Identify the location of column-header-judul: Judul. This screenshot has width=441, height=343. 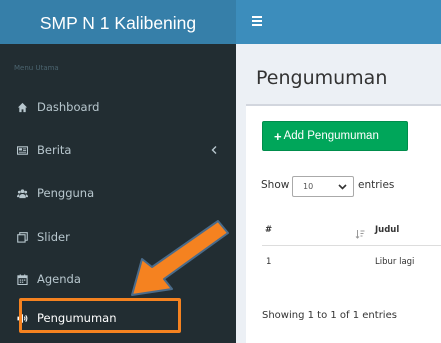
(387, 230).